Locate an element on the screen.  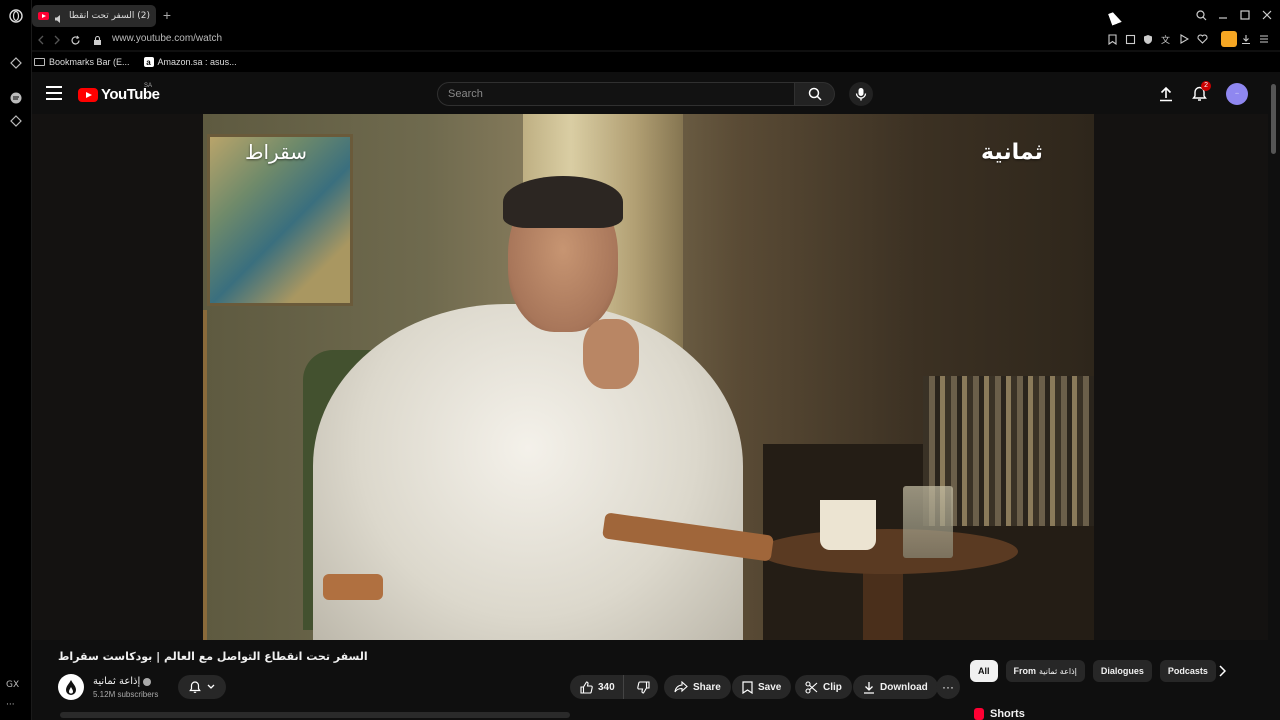
more-icon: ··· is located at coordinates (10, 705).